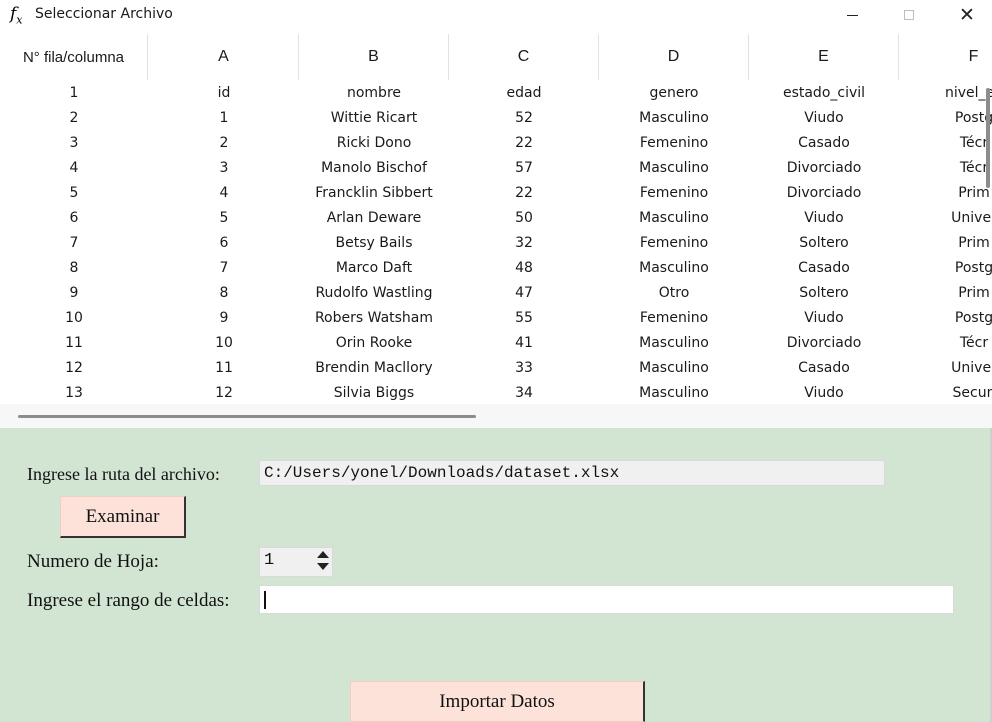 The image size is (992, 722). I want to click on table-cell: 34, so click(524, 393).